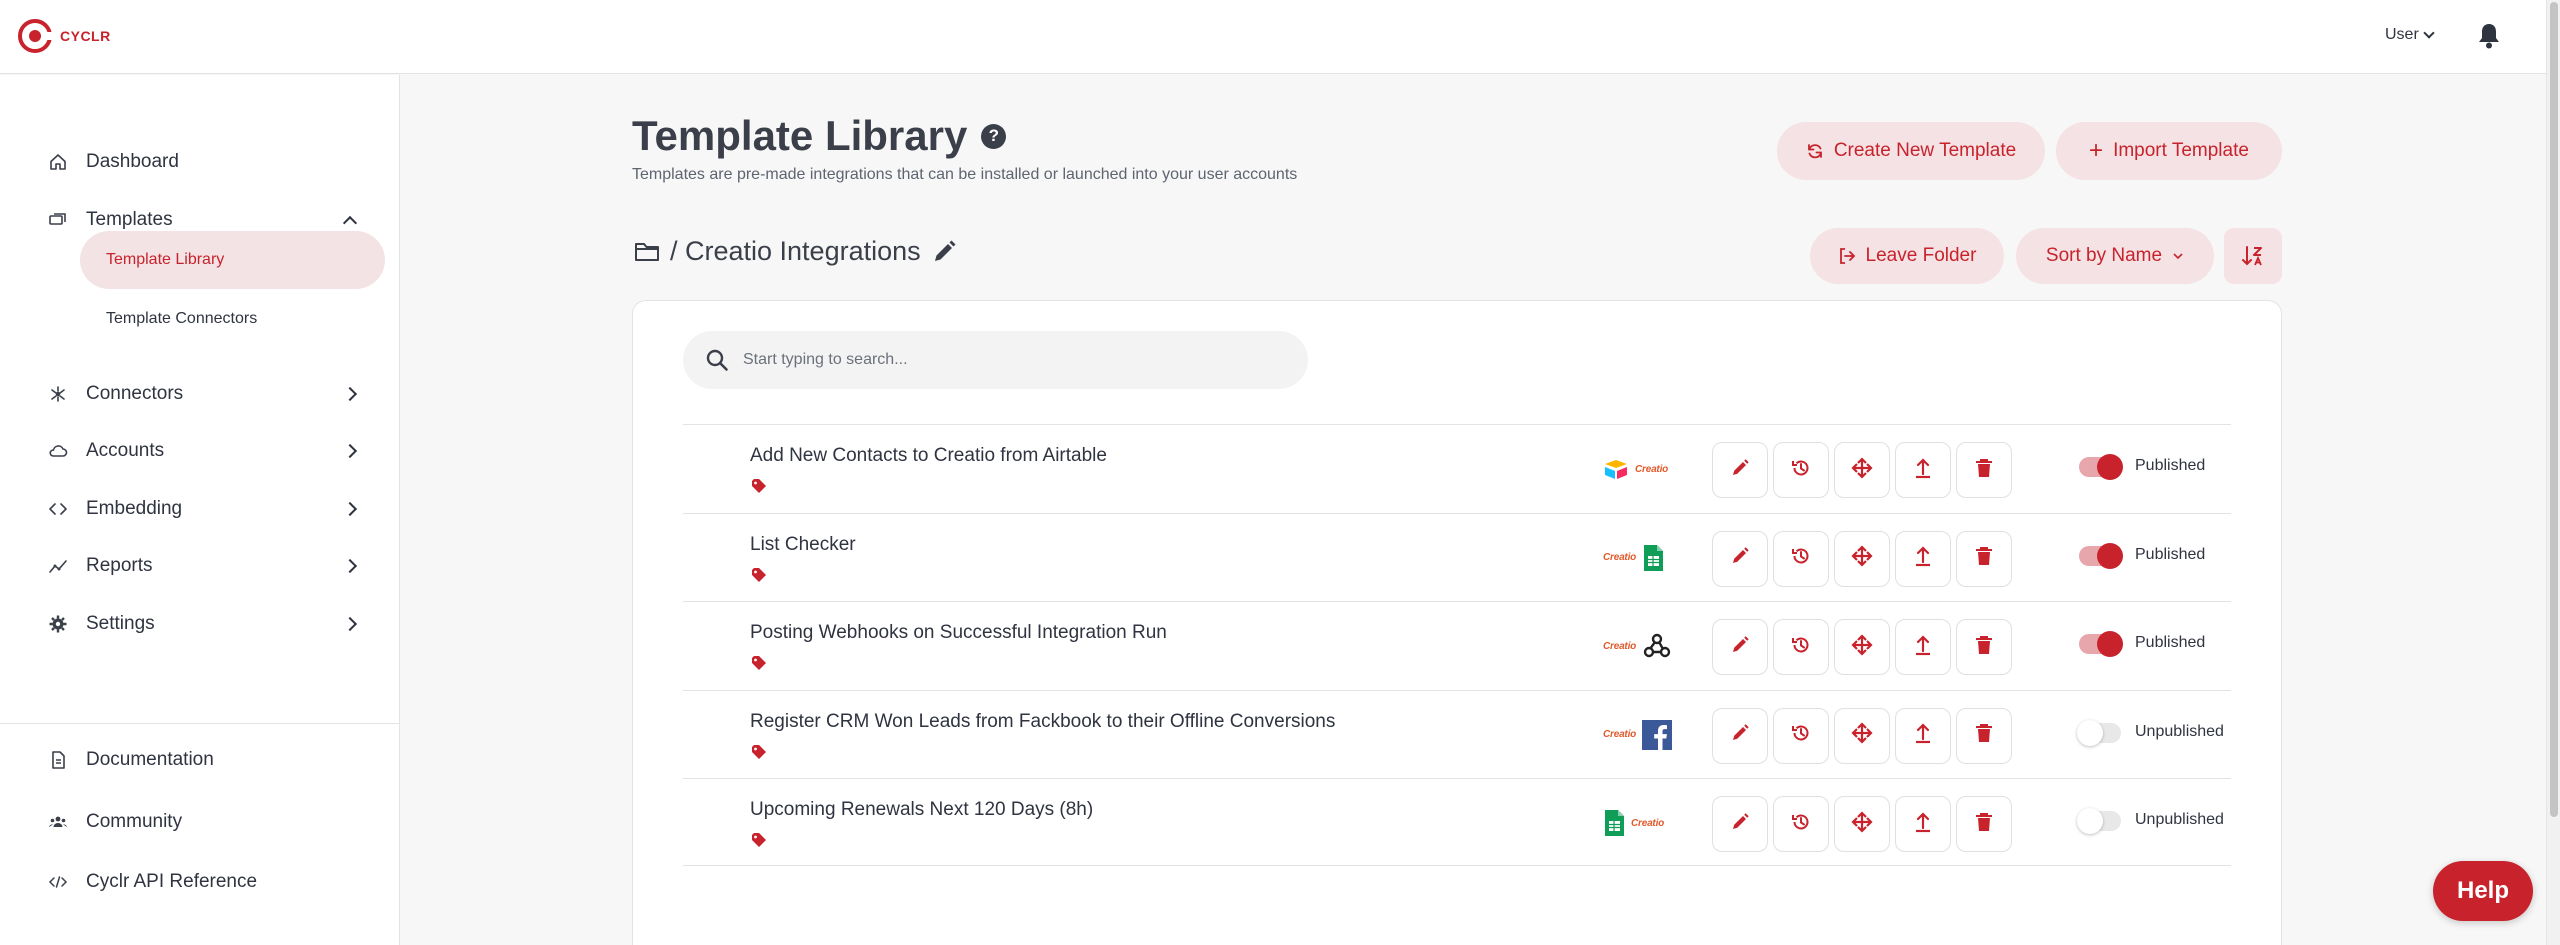 The image size is (2560, 945). Describe the element at coordinates (2096, 150) in the screenshot. I see `plus-icon: +` at that location.